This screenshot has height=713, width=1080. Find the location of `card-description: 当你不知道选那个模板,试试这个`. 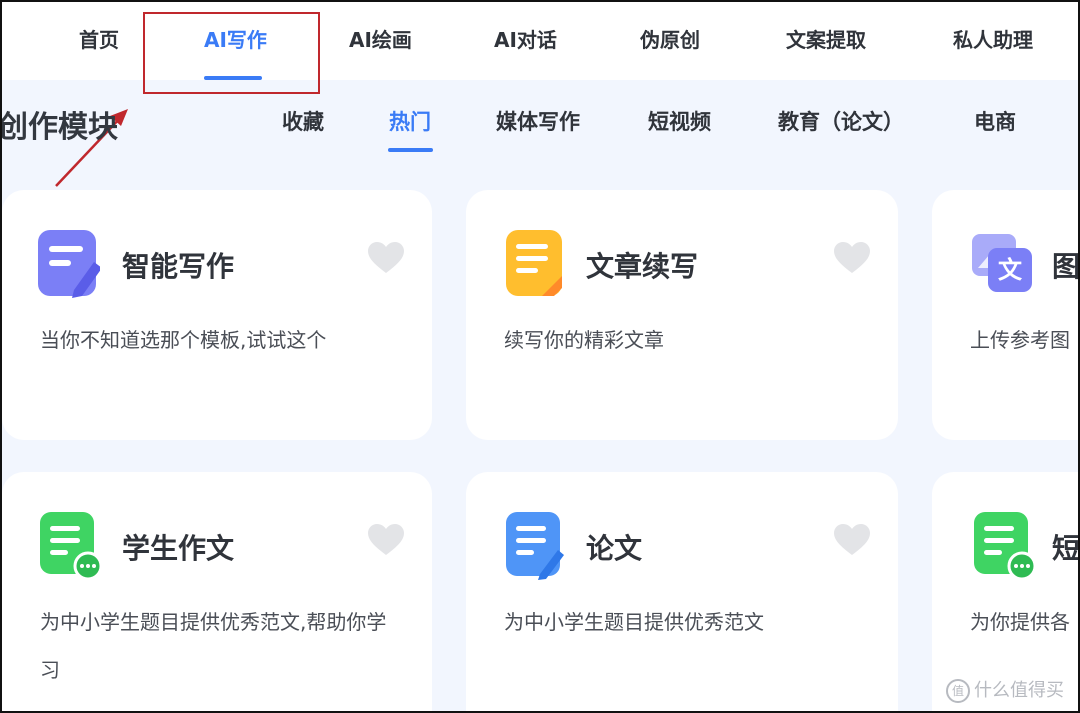

card-description: 当你不知道选那个模板,试试这个 is located at coordinates (183, 340).